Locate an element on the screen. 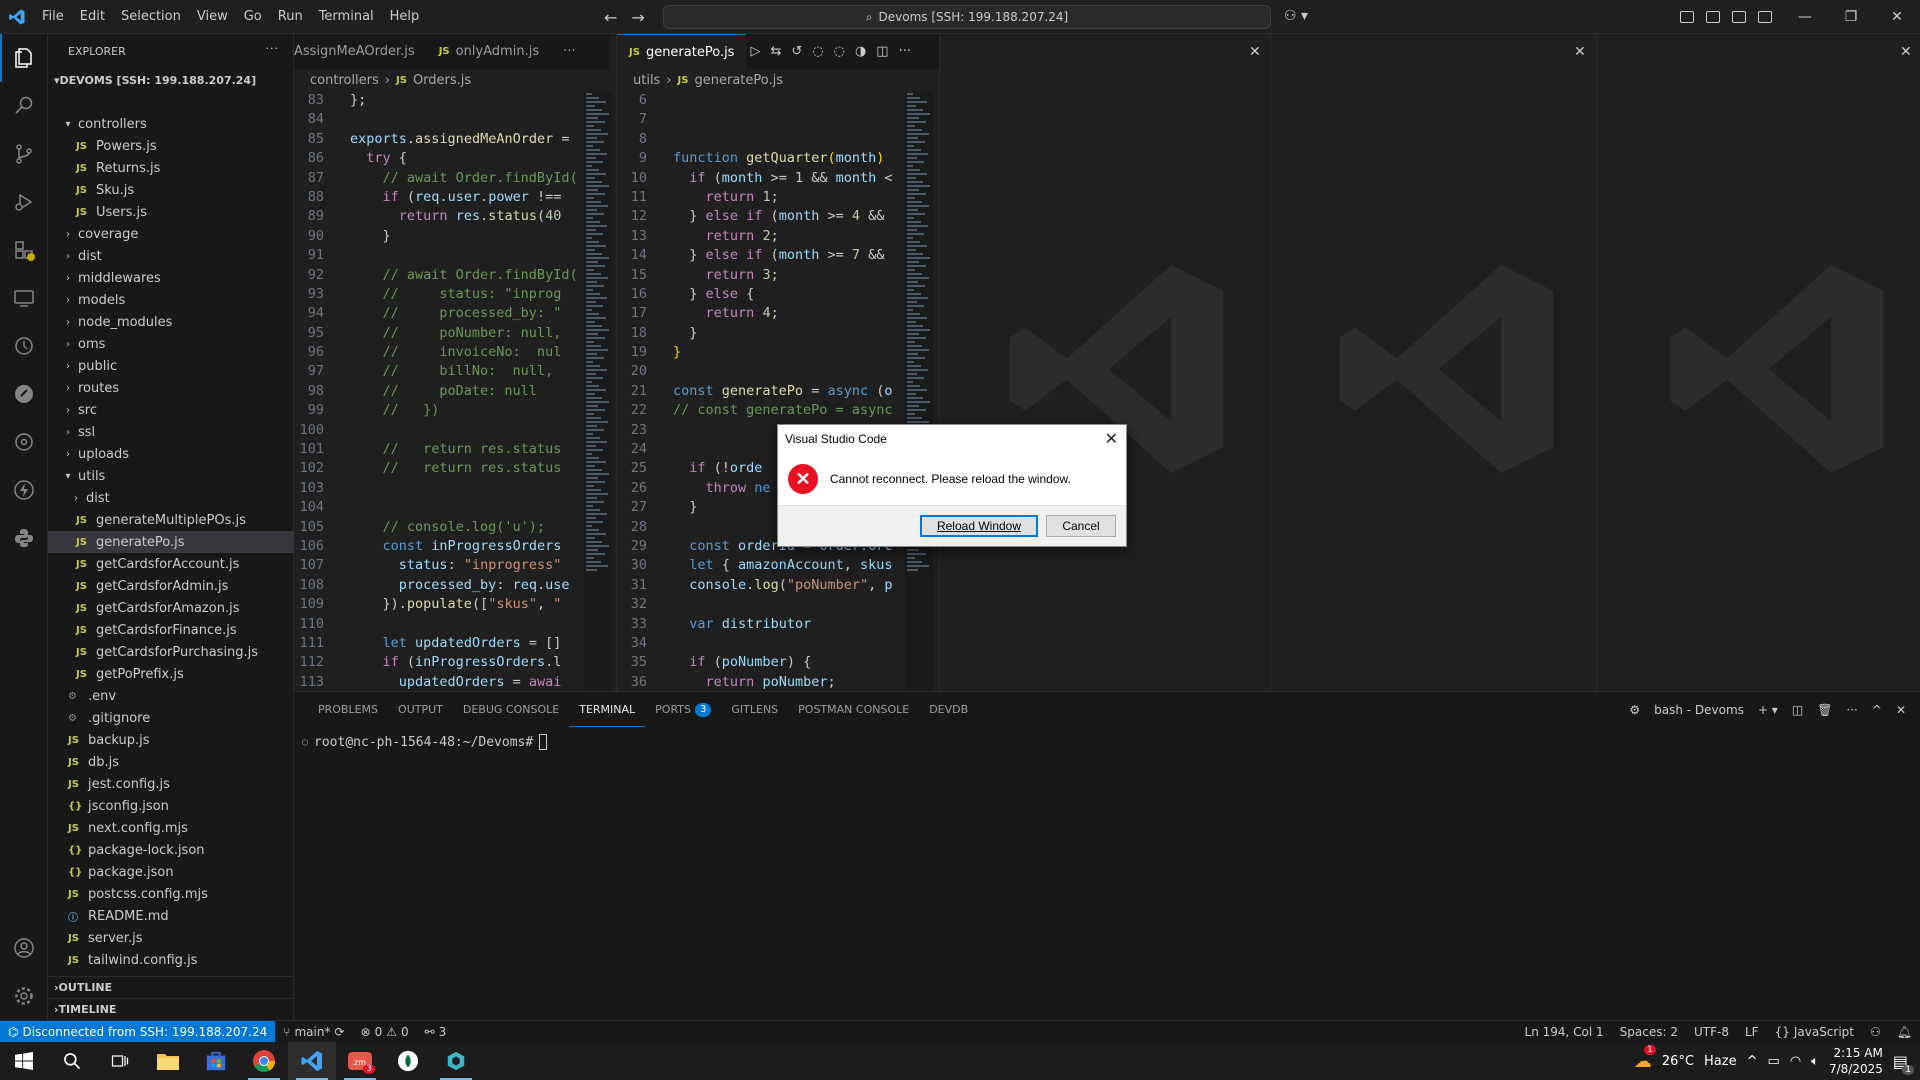 The image size is (1920, 1080). split-terminal-icon: ◫ is located at coordinates (1797, 710).